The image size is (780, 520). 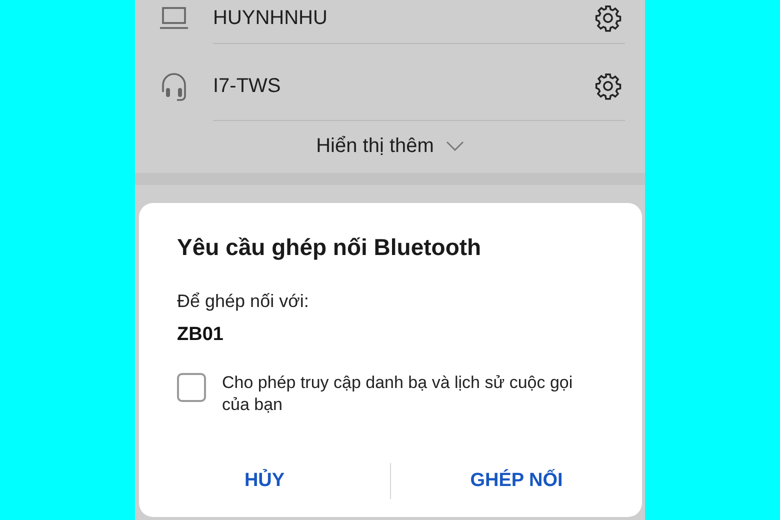 I want to click on dialog-title: Yêu cầu ghép nối Bluetooth, so click(x=329, y=247).